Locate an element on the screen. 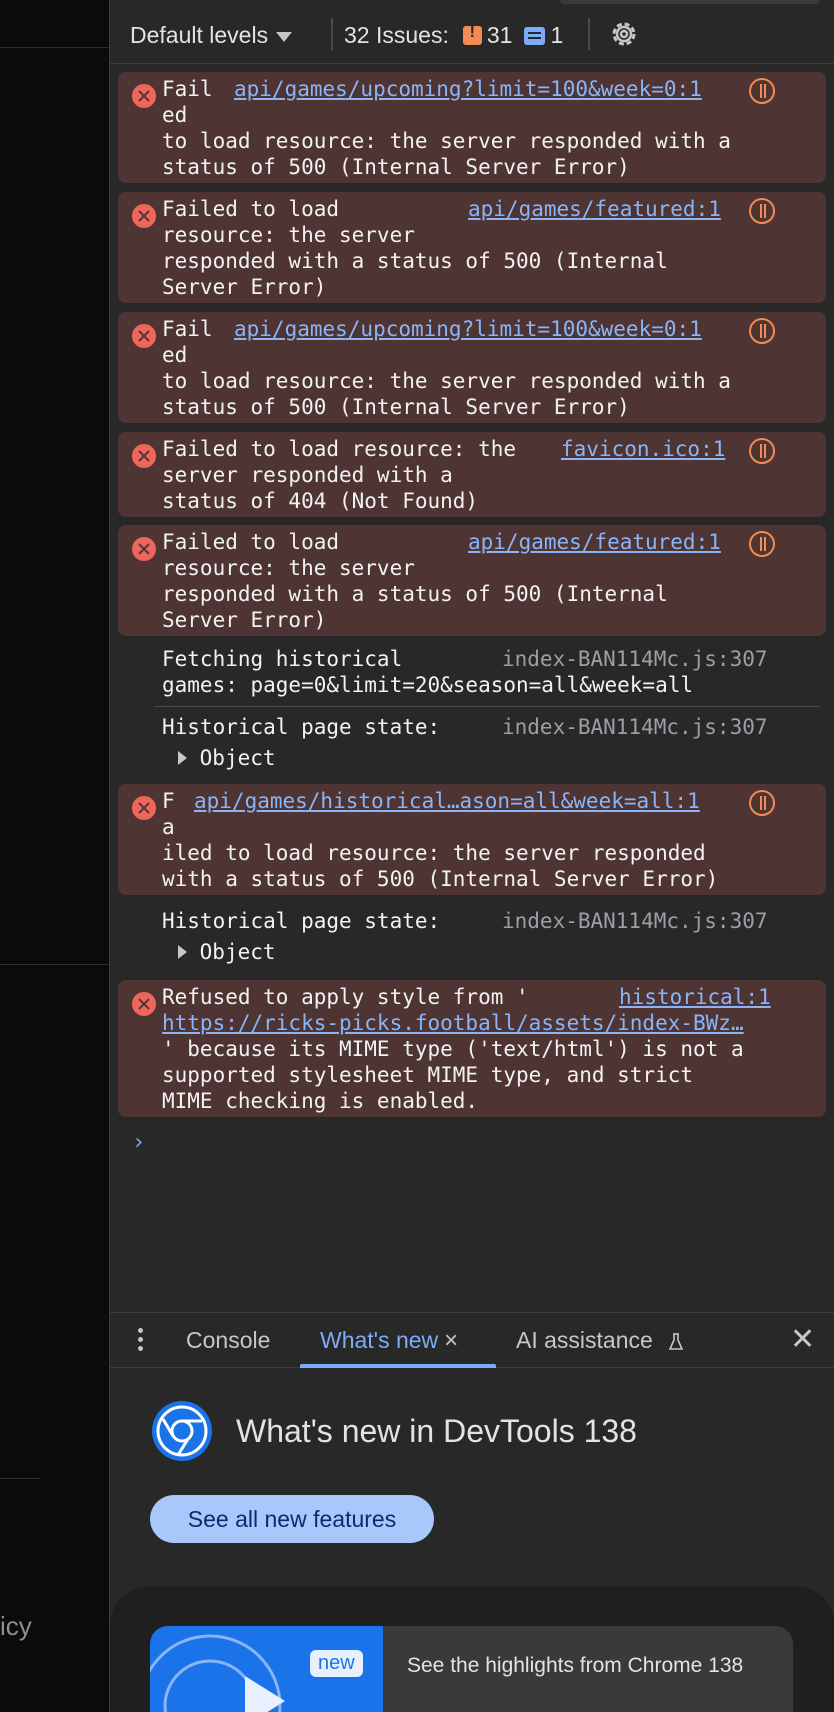 The image size is (834, 1712). source-link: historical:1 is located at coordinates (695, 997).